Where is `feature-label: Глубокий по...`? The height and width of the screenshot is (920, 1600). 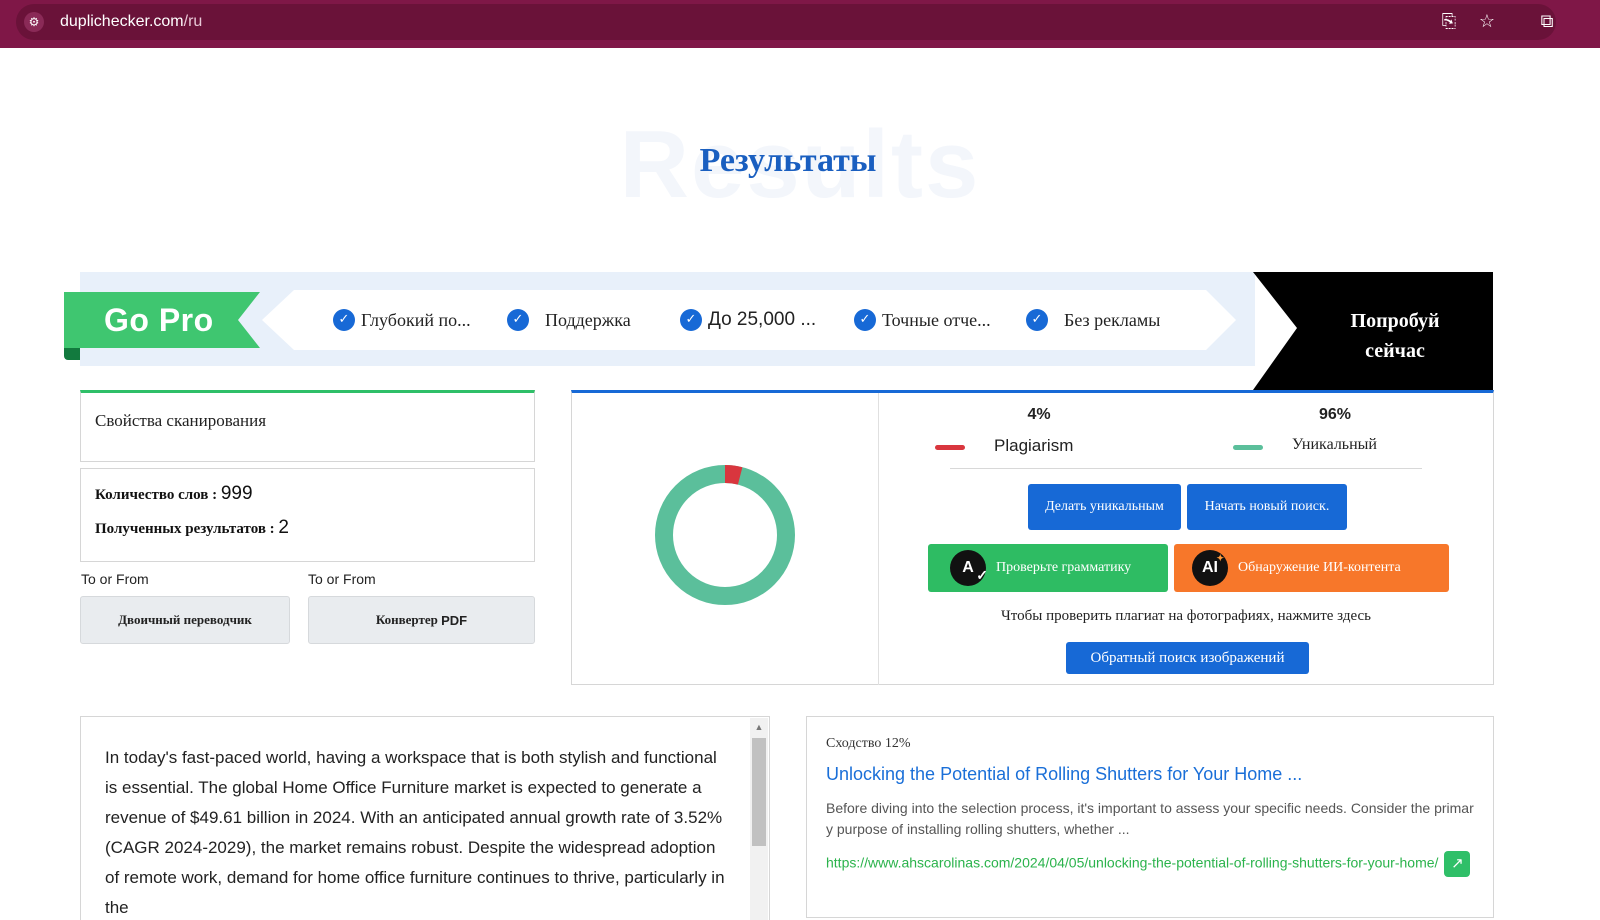
feature-label: Глубокий по... is located at coordinates (416, 319).